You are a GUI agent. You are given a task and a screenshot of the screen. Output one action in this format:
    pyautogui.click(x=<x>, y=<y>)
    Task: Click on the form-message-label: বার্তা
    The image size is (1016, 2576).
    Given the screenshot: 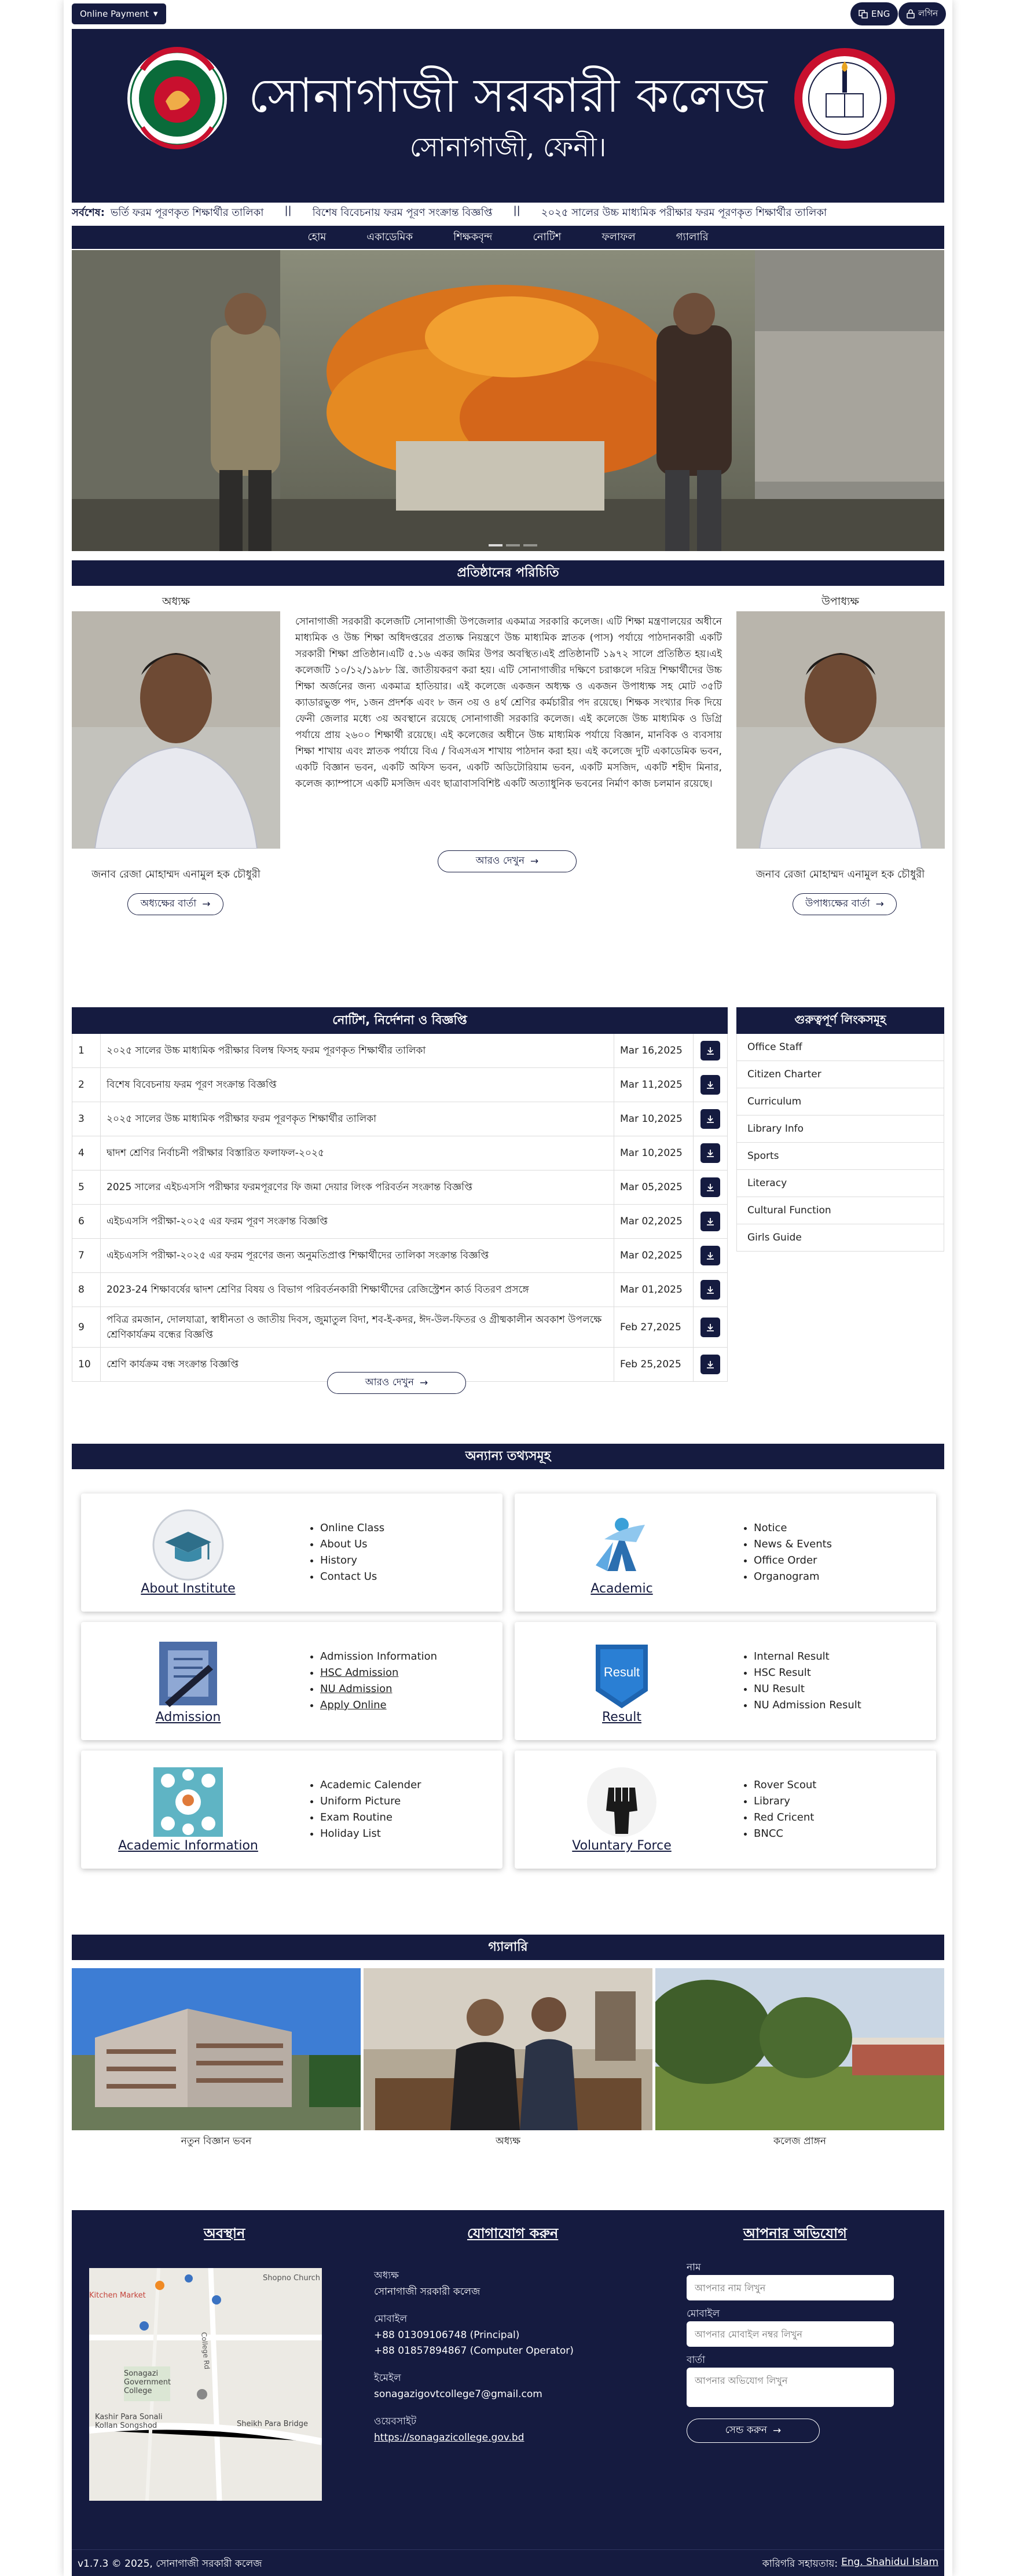 What is the action you would take?
    pyautogui.click(x=696, y=2360)
    